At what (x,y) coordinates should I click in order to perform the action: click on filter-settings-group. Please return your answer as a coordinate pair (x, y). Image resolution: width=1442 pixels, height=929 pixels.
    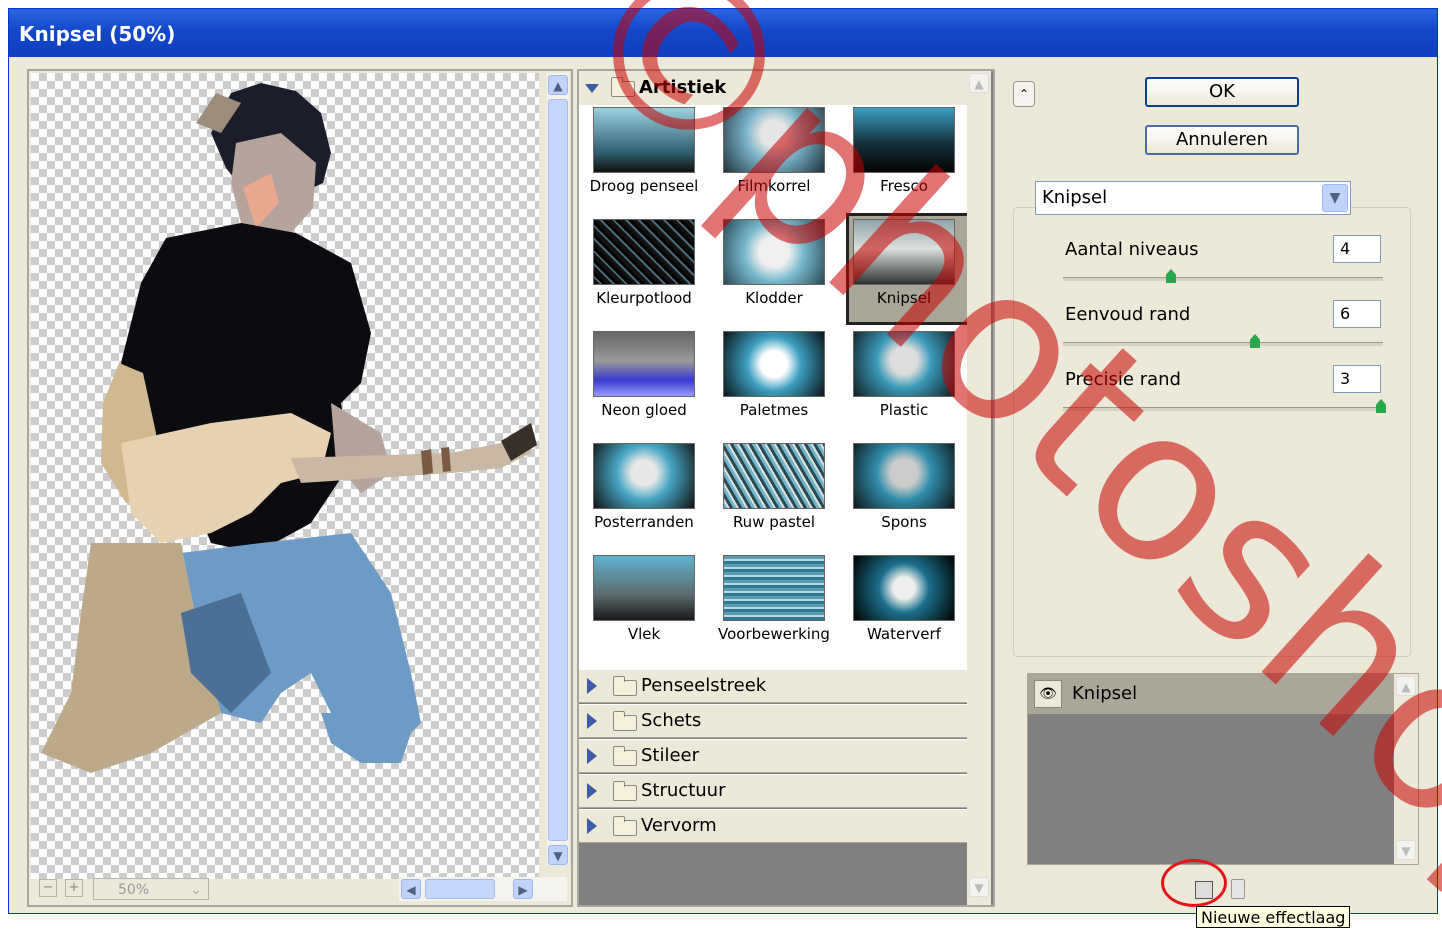
    Looking at the image, I should click on (1212, 432).